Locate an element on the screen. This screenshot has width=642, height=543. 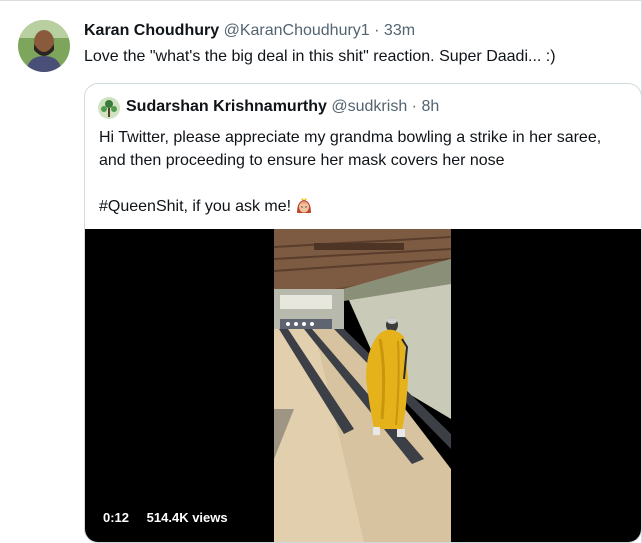
divider-top is located at coordinates (321, 0).